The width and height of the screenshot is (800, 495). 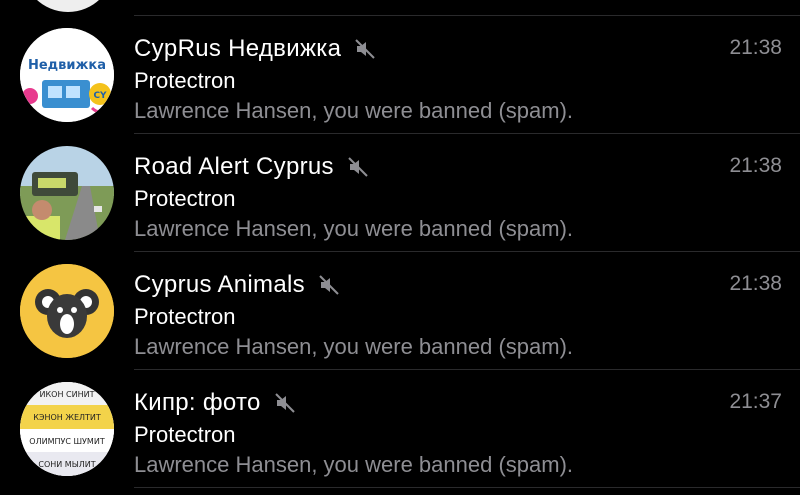 What do you see at coordinates (67, 441) in the screenshot?
I see `svg-text: ОЛИМПУС ШУМИТ` at bounding box center [67, 441].